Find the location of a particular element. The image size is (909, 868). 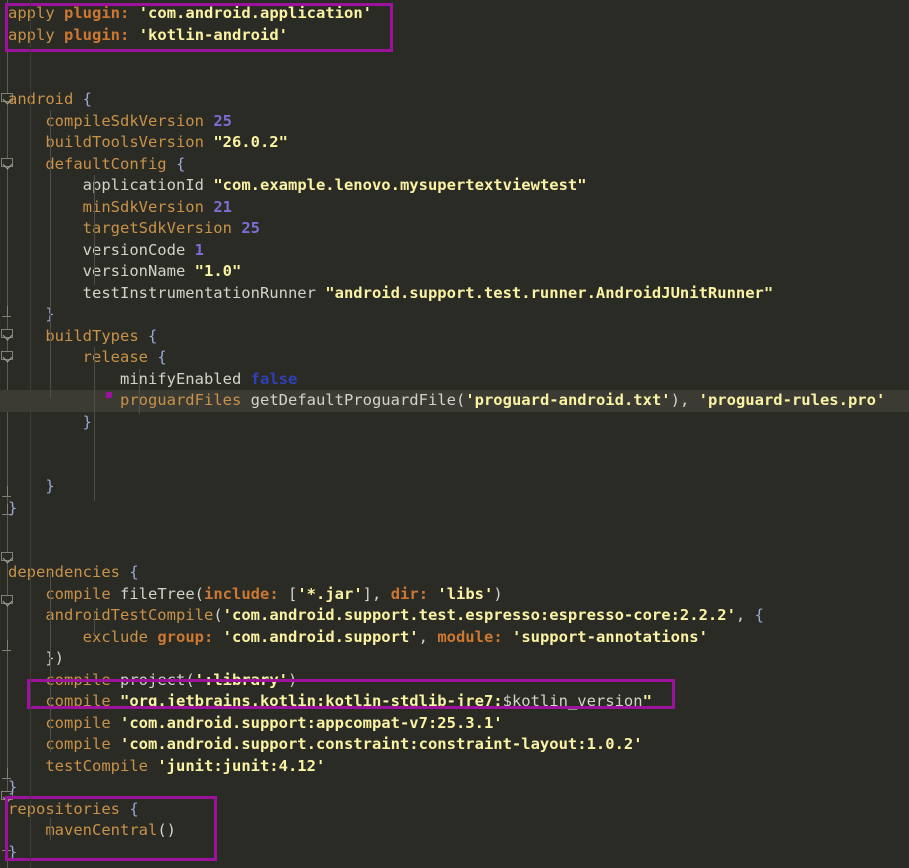

token-ident: versionName is located at coordinates (134, 271).